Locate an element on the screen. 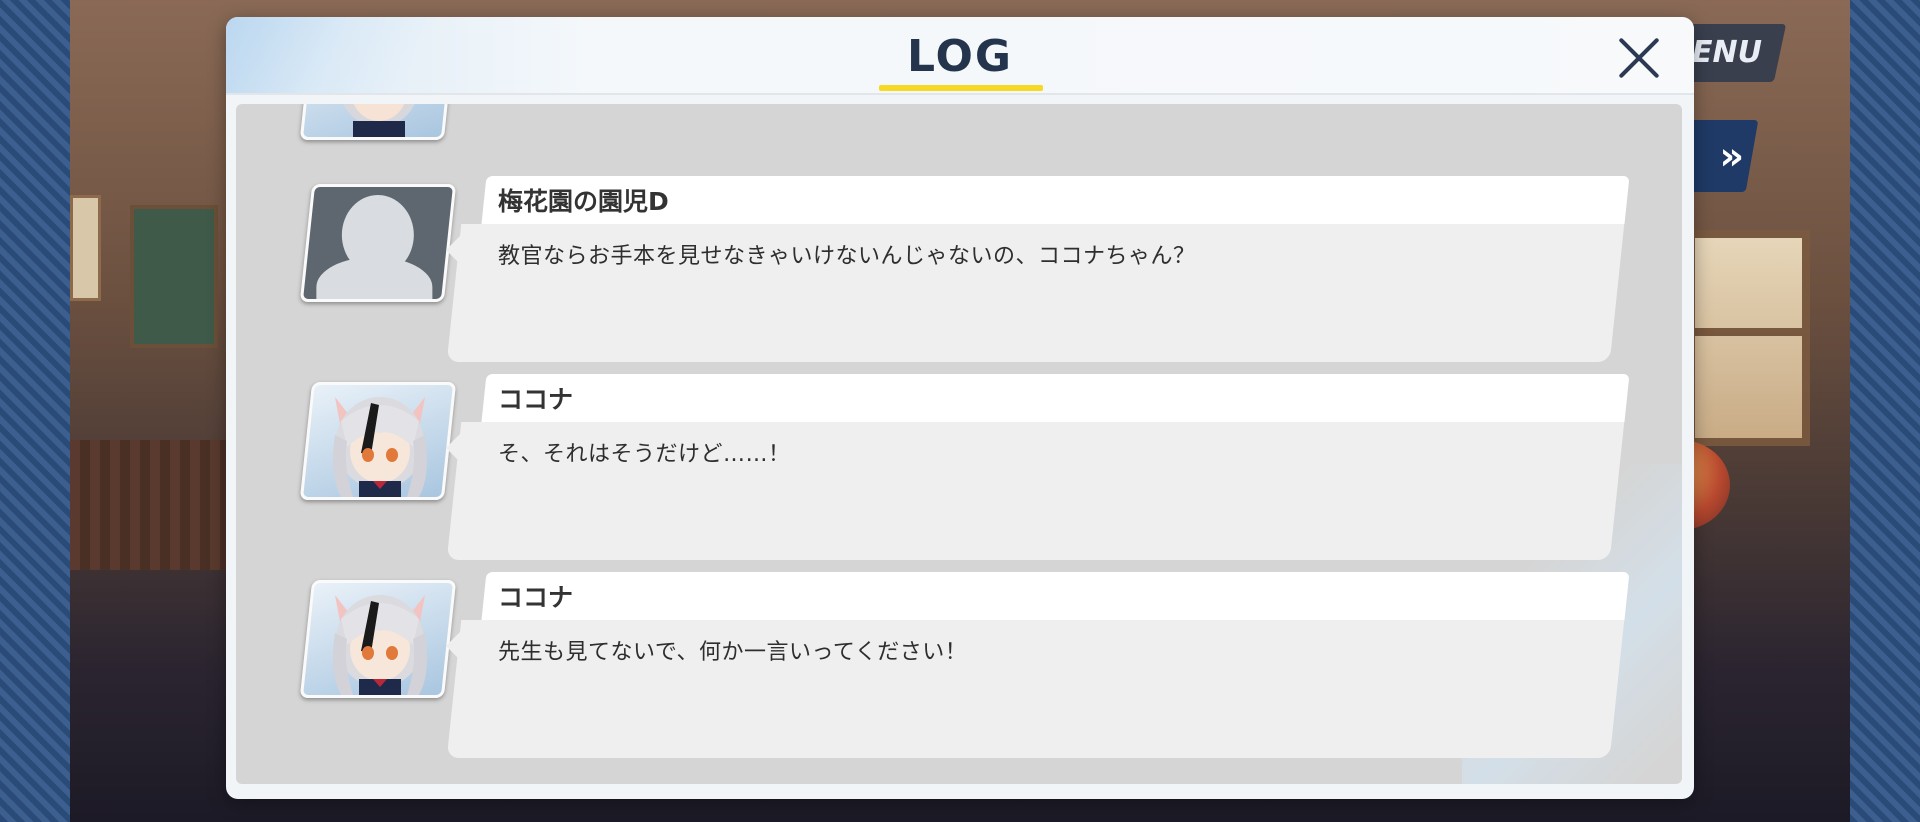 The width and height of the screenshot is (1920, 822). message-text: 教官ならお手本を見せなきゃいけないんじゃないの、ココナちゃん？ is located at coordinates (847, 256).